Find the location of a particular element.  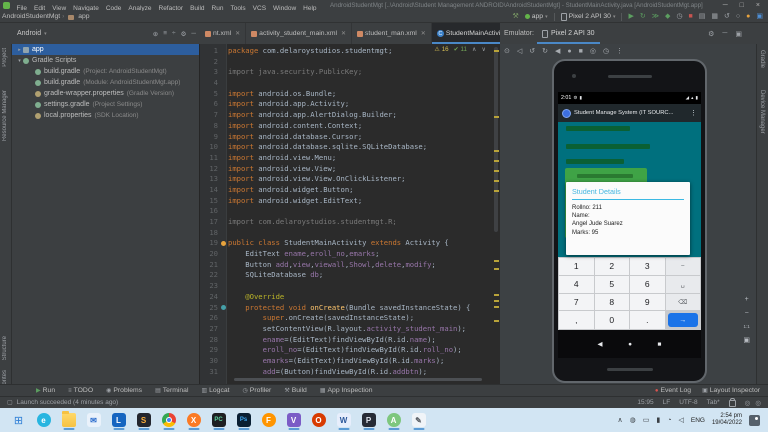

lock-icon is located at coordinates (732, 402).